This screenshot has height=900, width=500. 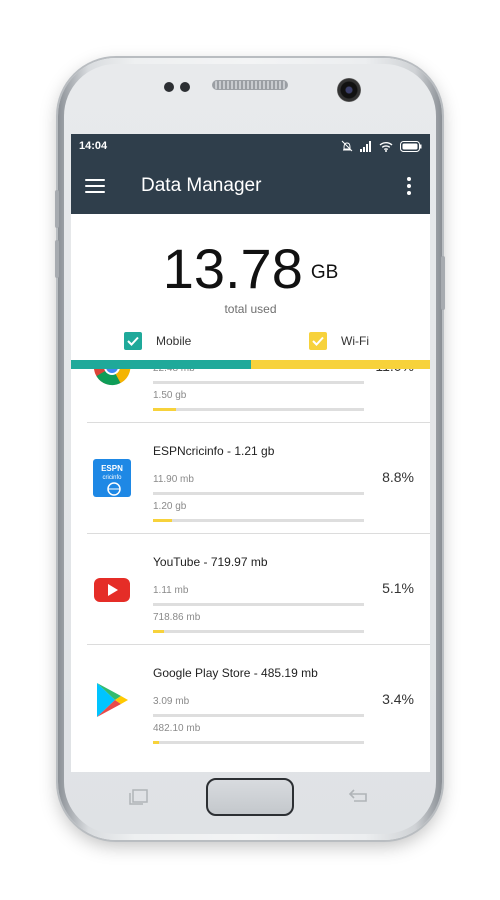 I want to click on total-usage: 13.78 GB, so click(x=250, y=268).